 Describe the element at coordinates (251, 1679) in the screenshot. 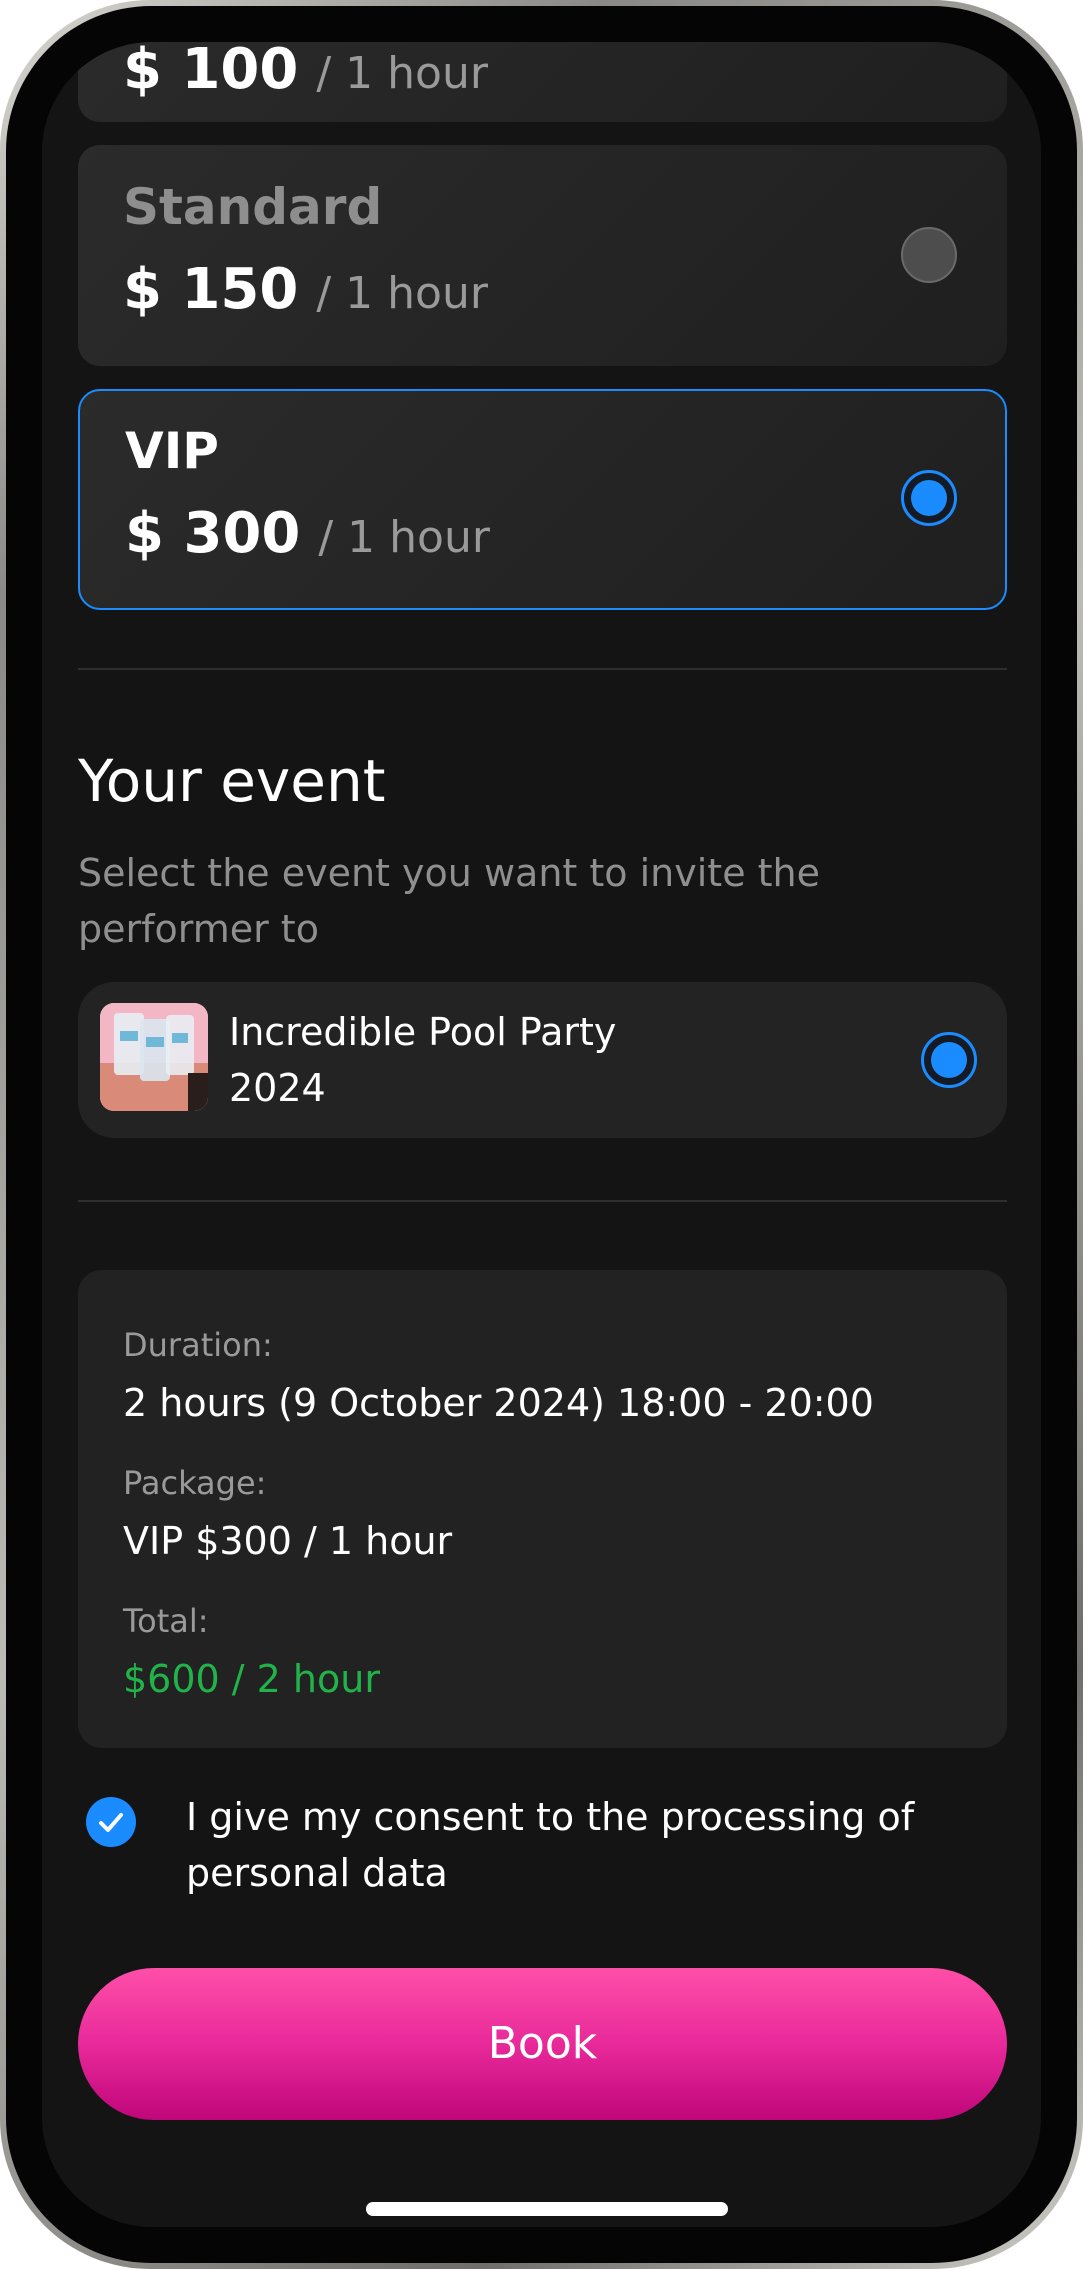

I see `total-value: $600 / 2 hour` at that location.